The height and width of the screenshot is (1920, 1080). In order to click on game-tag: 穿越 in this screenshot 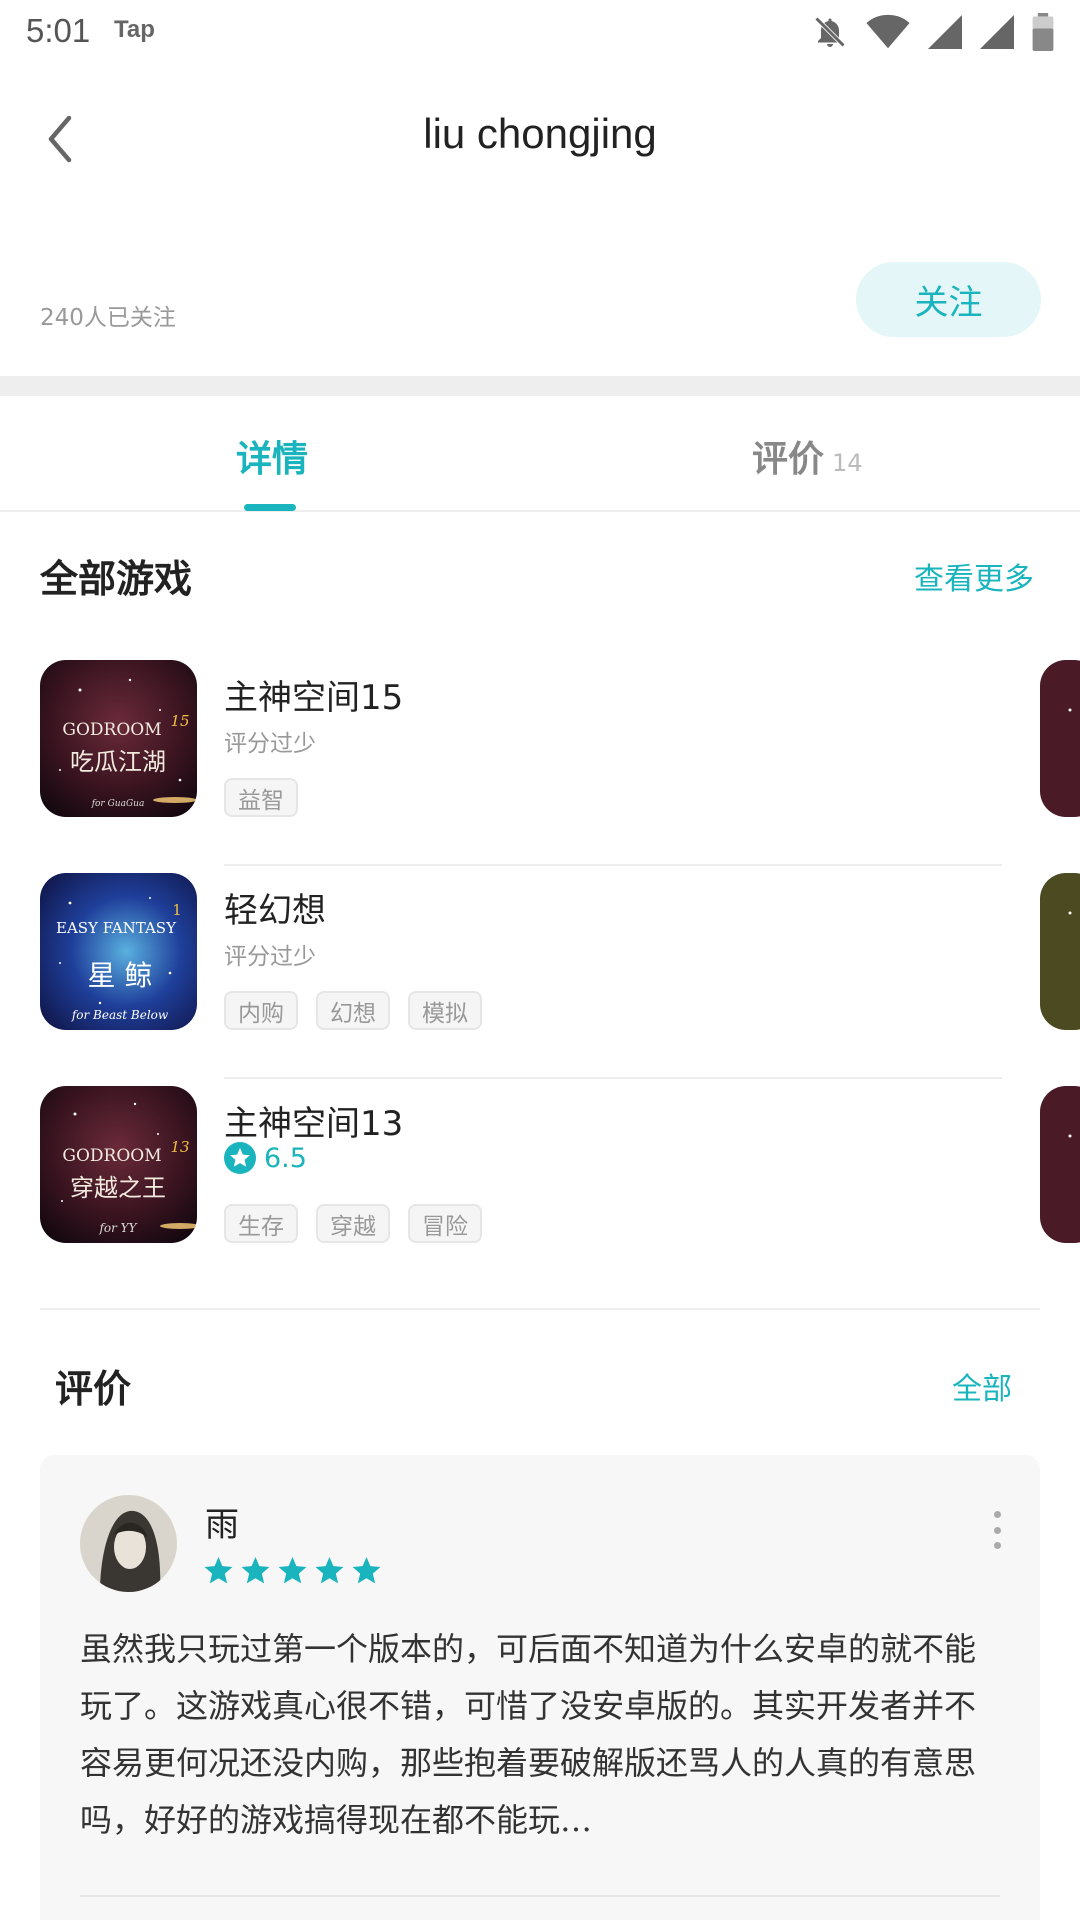, I will do `click(353, 1223)`.